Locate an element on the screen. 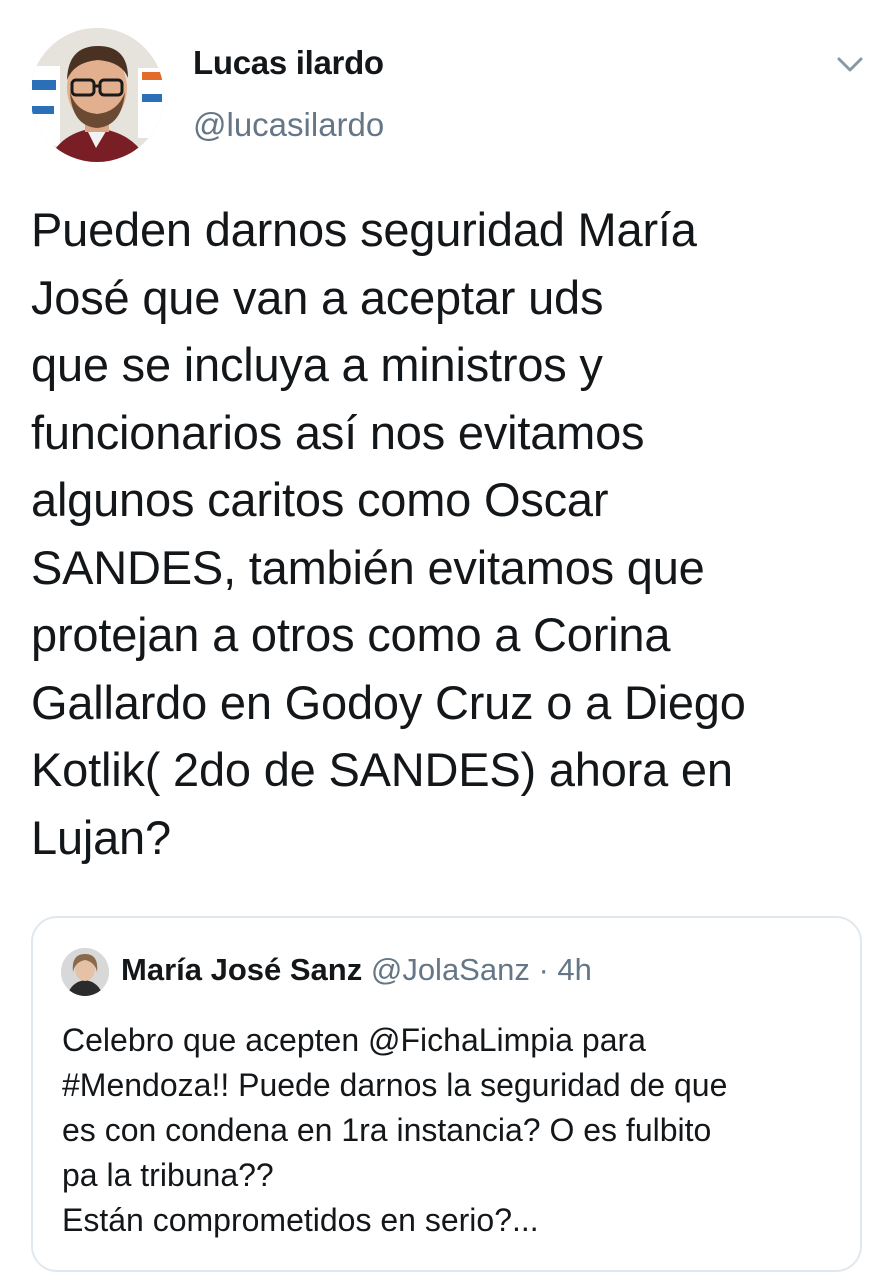  quoted-tweet-time: 4h is located at coordinates (574, 969).